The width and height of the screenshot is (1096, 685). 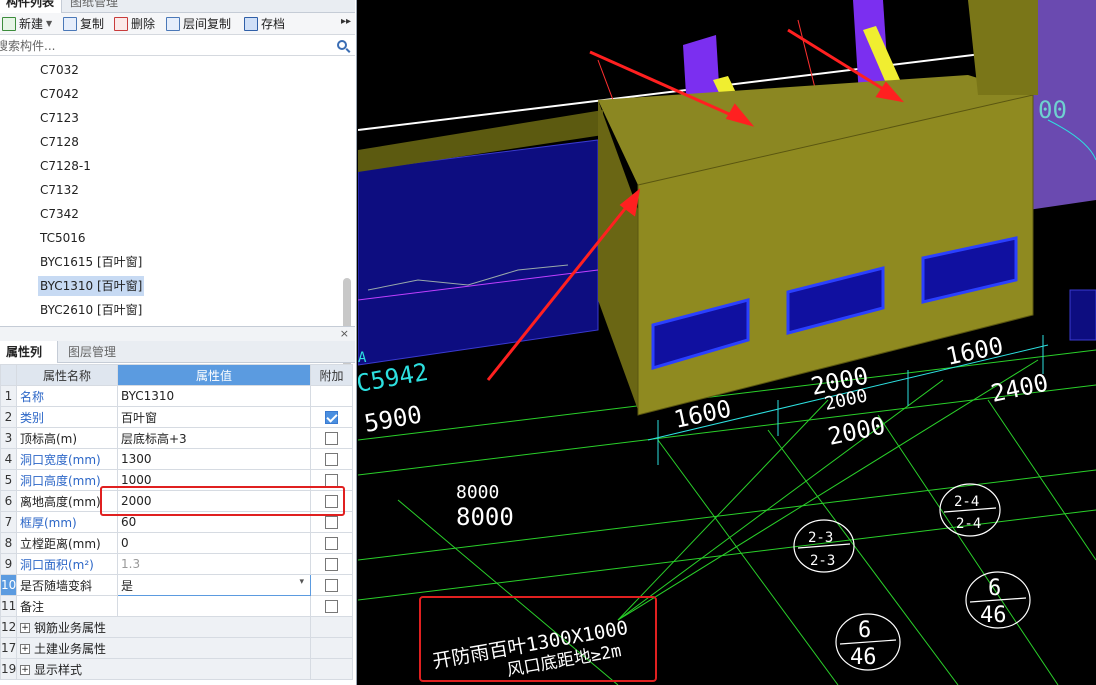 I want to click on table-row: 3 顶标高(m) 层底标高+3, so click(x=176, y=438).